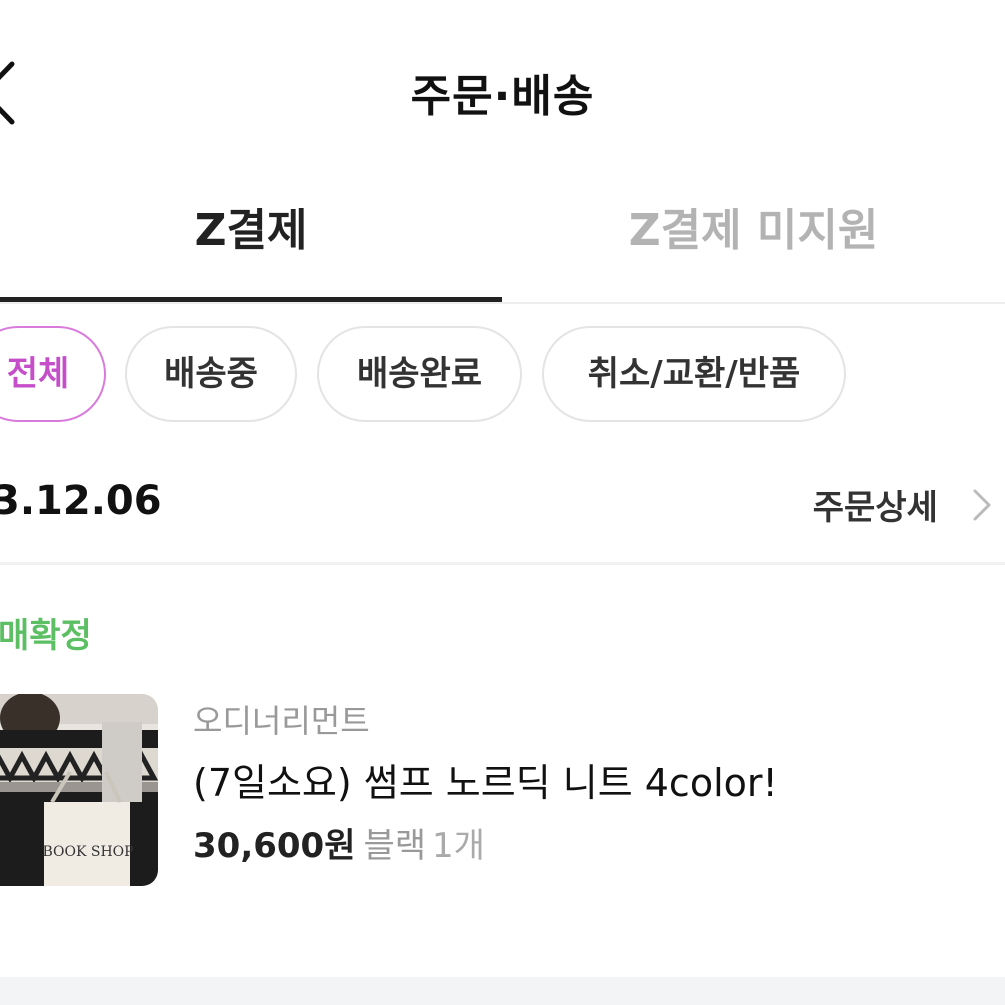  Describe the element at coordinates (395, 846) in the screenshot. I see `product-option: 블랙` at that location.